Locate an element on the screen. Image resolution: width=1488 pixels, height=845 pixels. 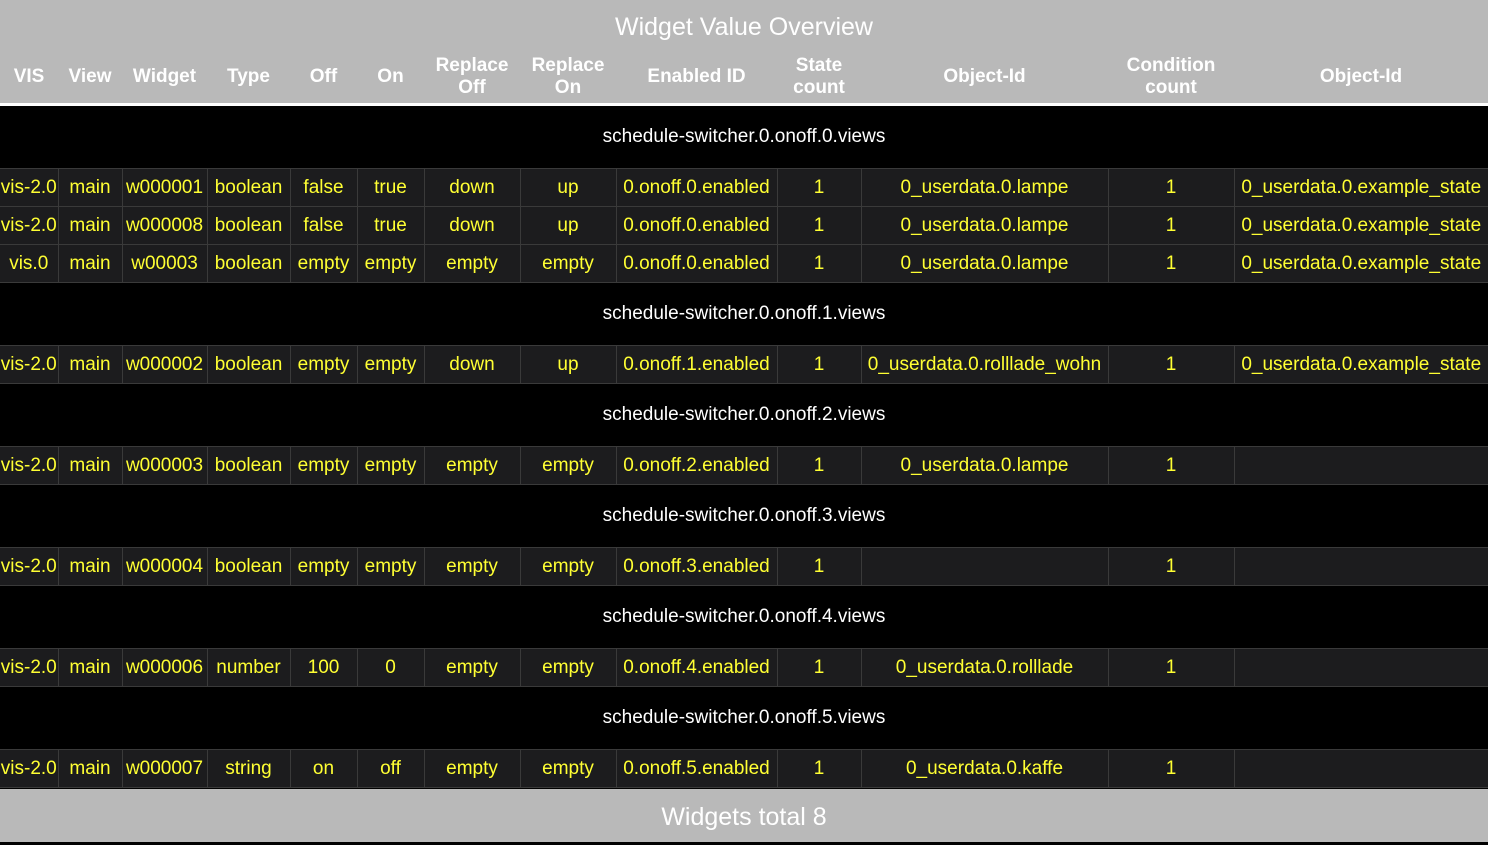
col-header-state-count: State count is located at coordinates (819, 78).